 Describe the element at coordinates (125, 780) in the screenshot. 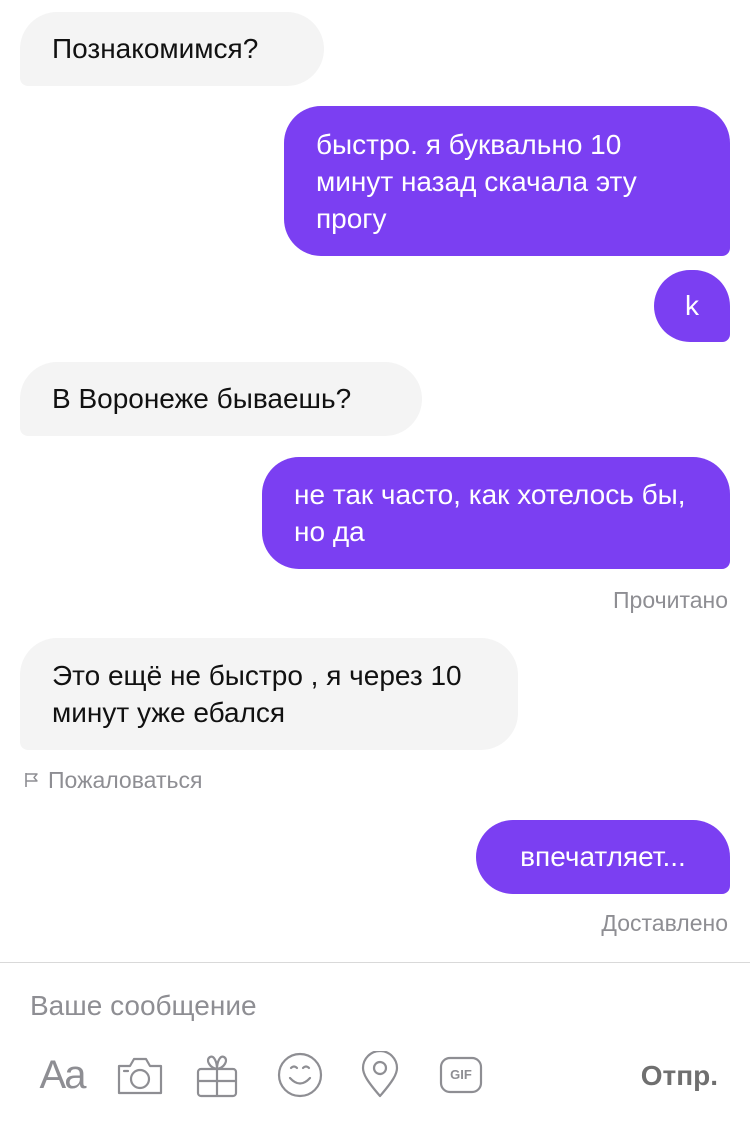

I see `report-link-label: Пожаловаться` at that location.